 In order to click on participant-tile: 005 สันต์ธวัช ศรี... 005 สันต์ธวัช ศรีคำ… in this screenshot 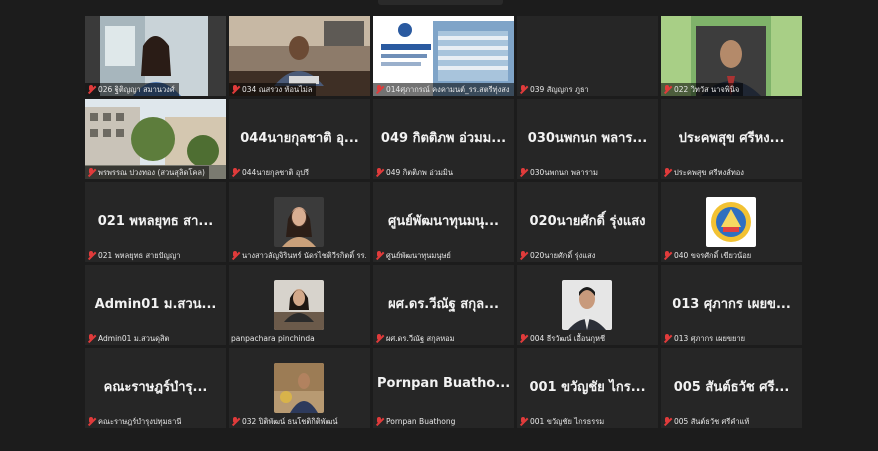, I will do `click(731, 388)`.